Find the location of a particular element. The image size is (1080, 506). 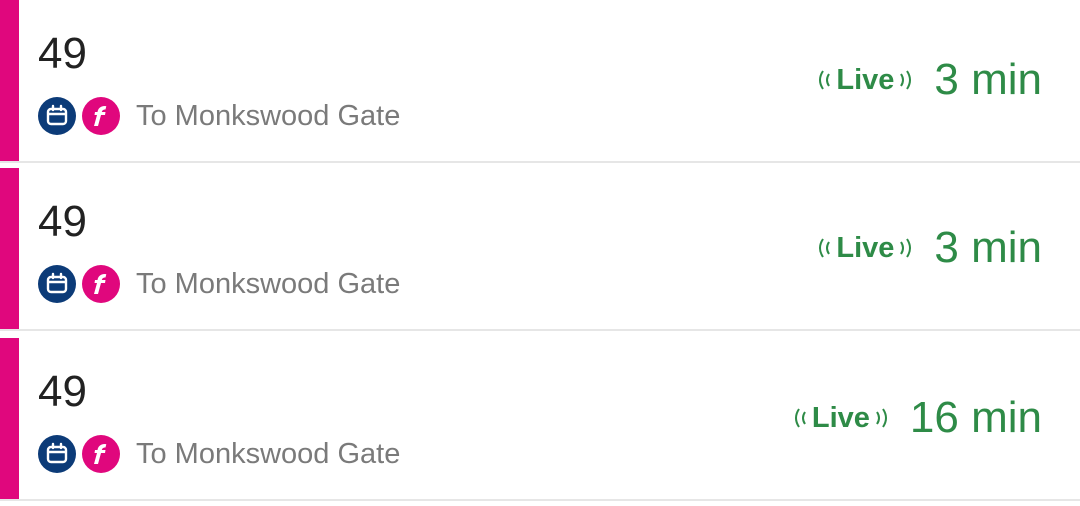

arrival-info: Live 16 min is located at coordinates (916, 418).